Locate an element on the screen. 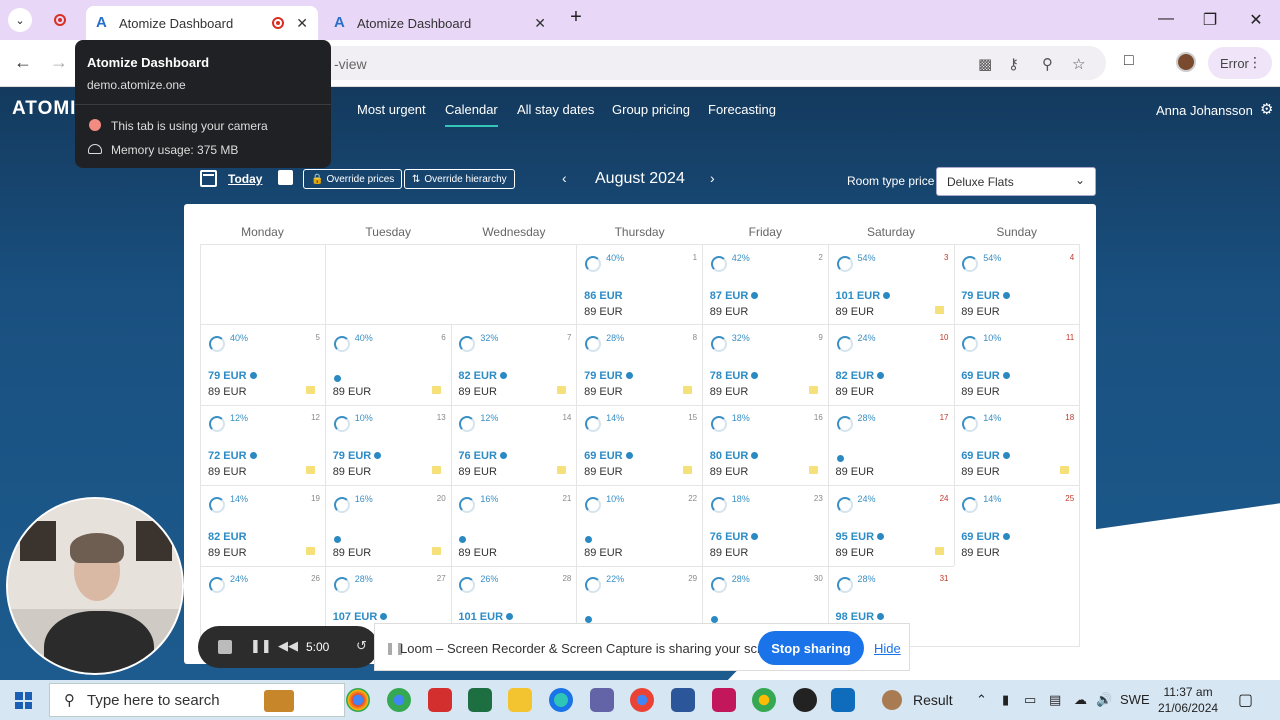 The image size is (1280, 720). chrome-profile-icon is located at coordinates (399, 700).